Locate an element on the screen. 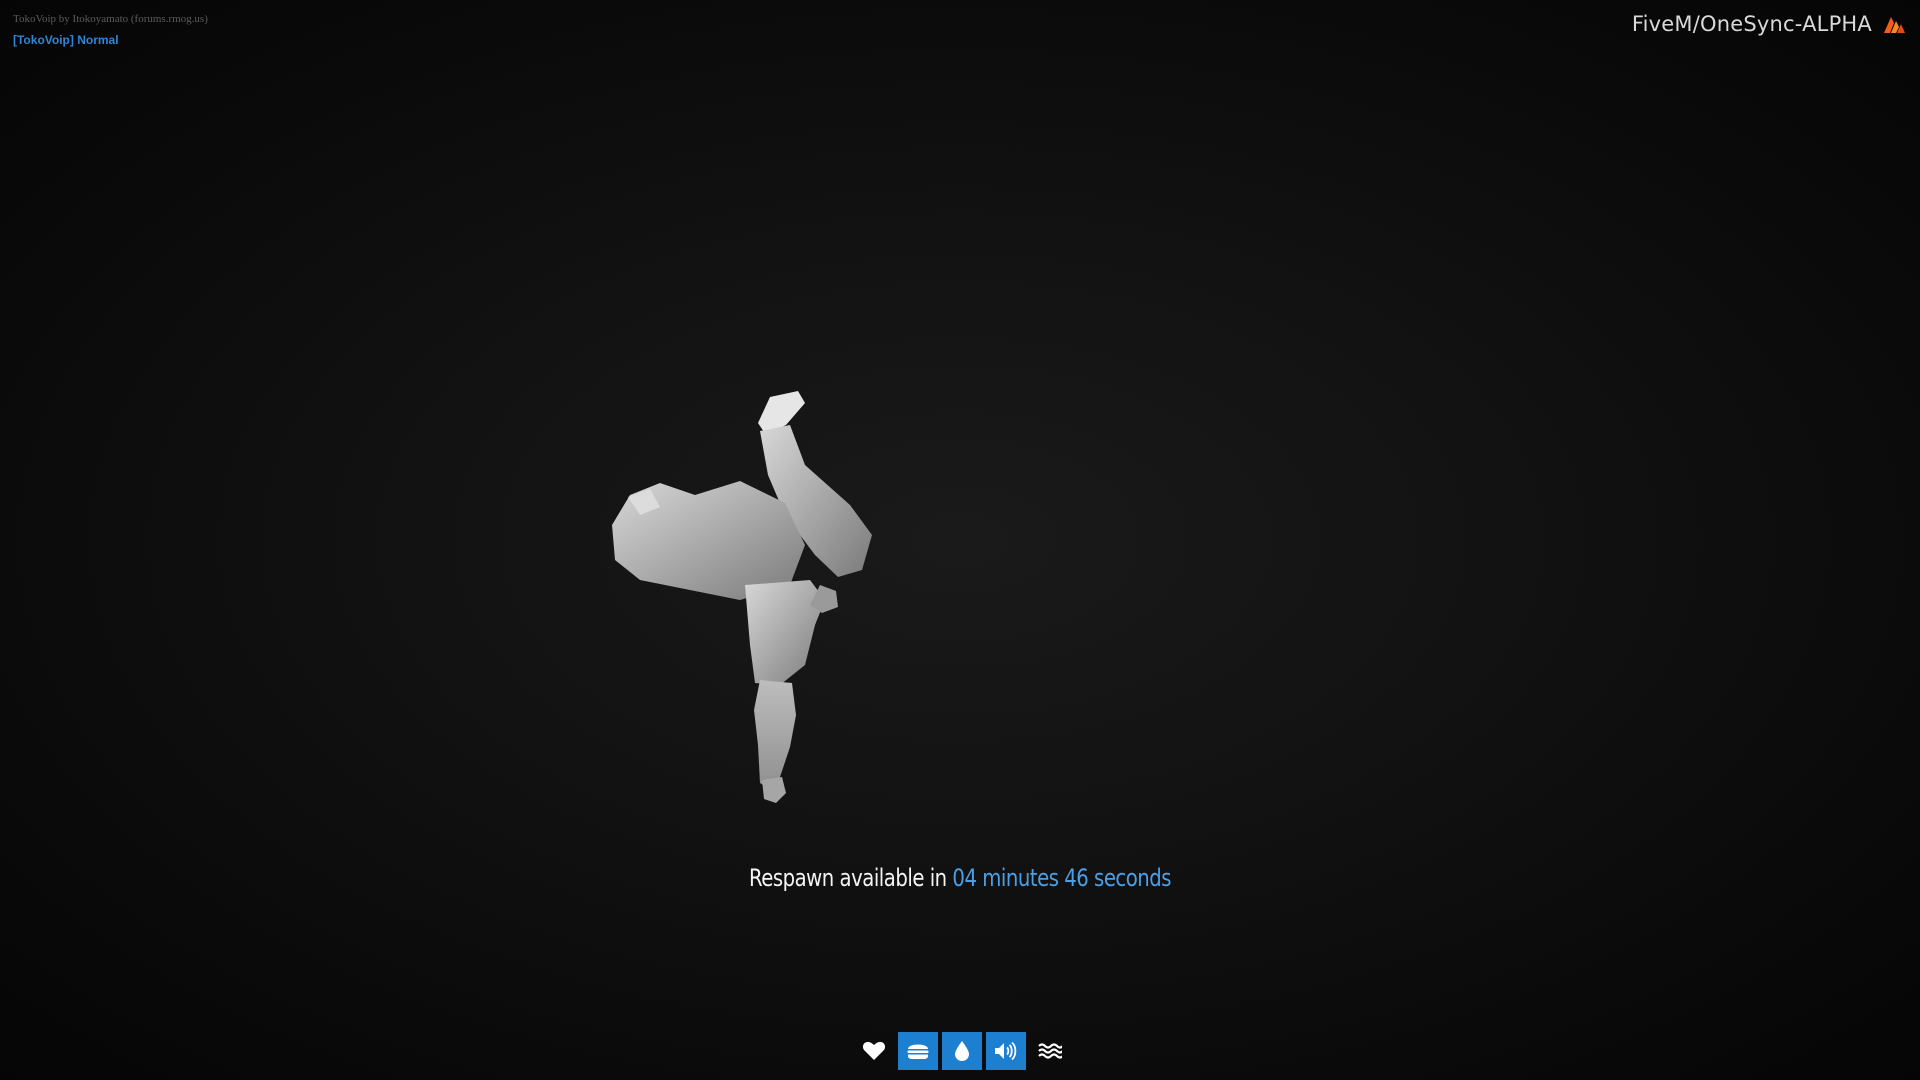 The image size is (1920, 1080). downed-character is located at coordinates (742, 597).